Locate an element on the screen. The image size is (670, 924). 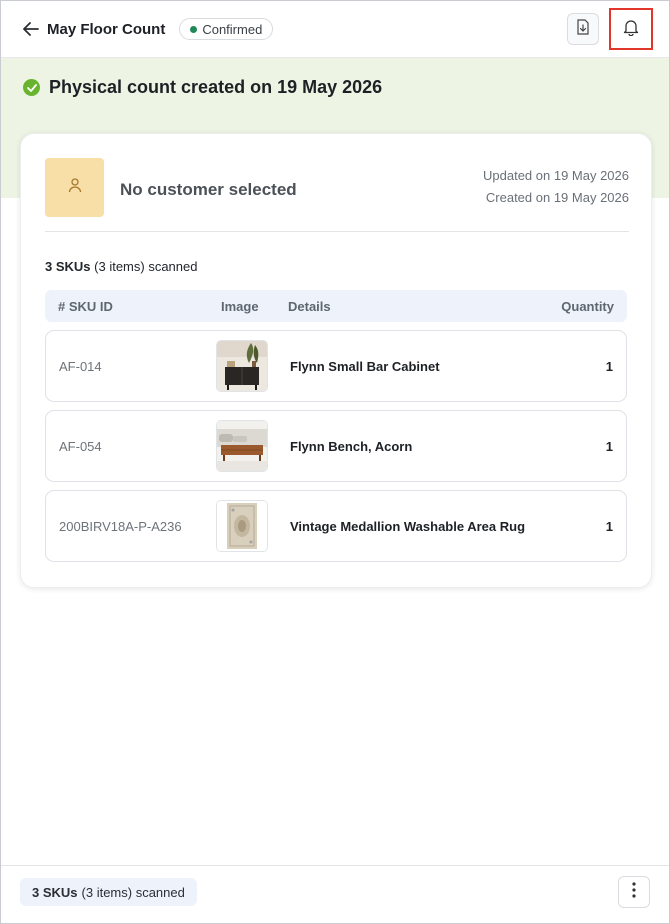
status-message: Physical count created on 19 May 2026 is located at coordinates (216, 87).